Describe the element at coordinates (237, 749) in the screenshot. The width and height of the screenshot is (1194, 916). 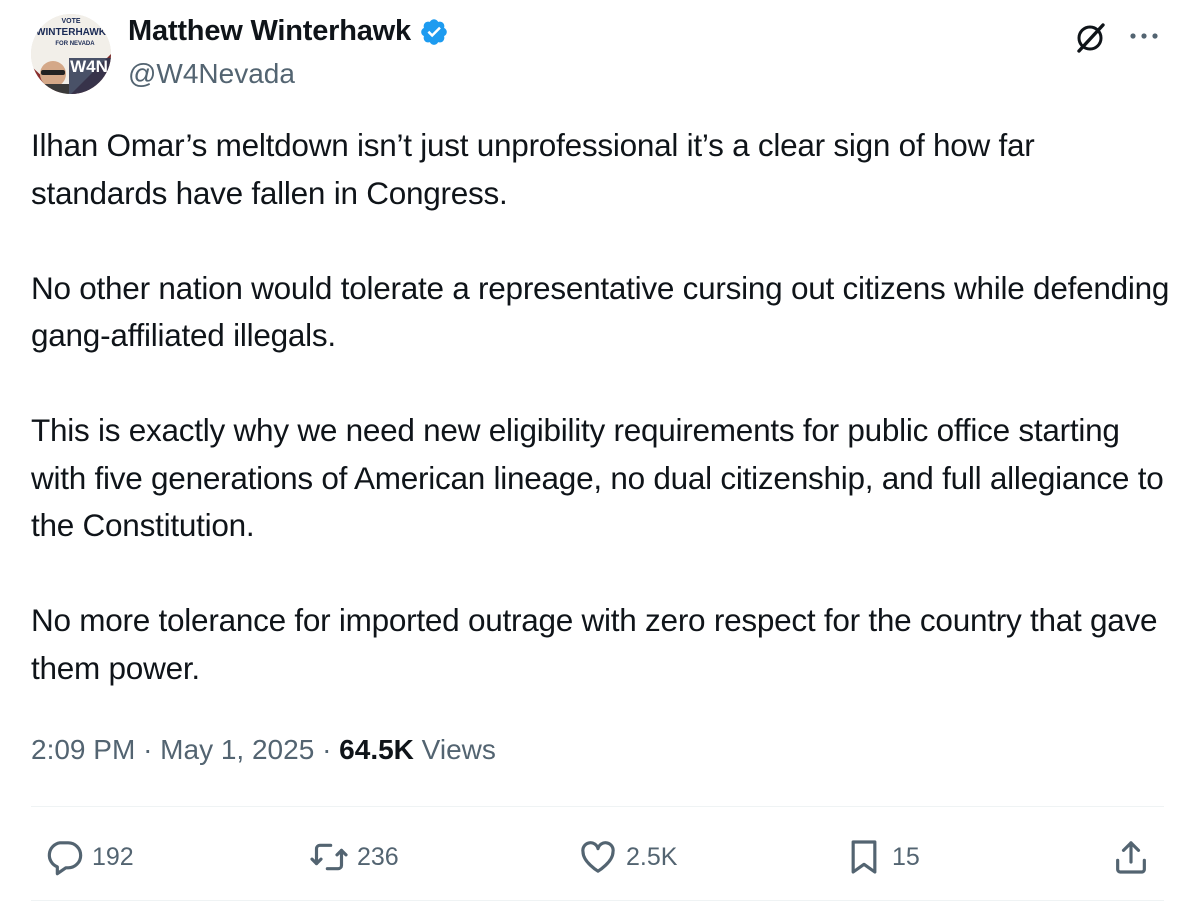
I see `tweet-date: May 1, 2025` at that location.